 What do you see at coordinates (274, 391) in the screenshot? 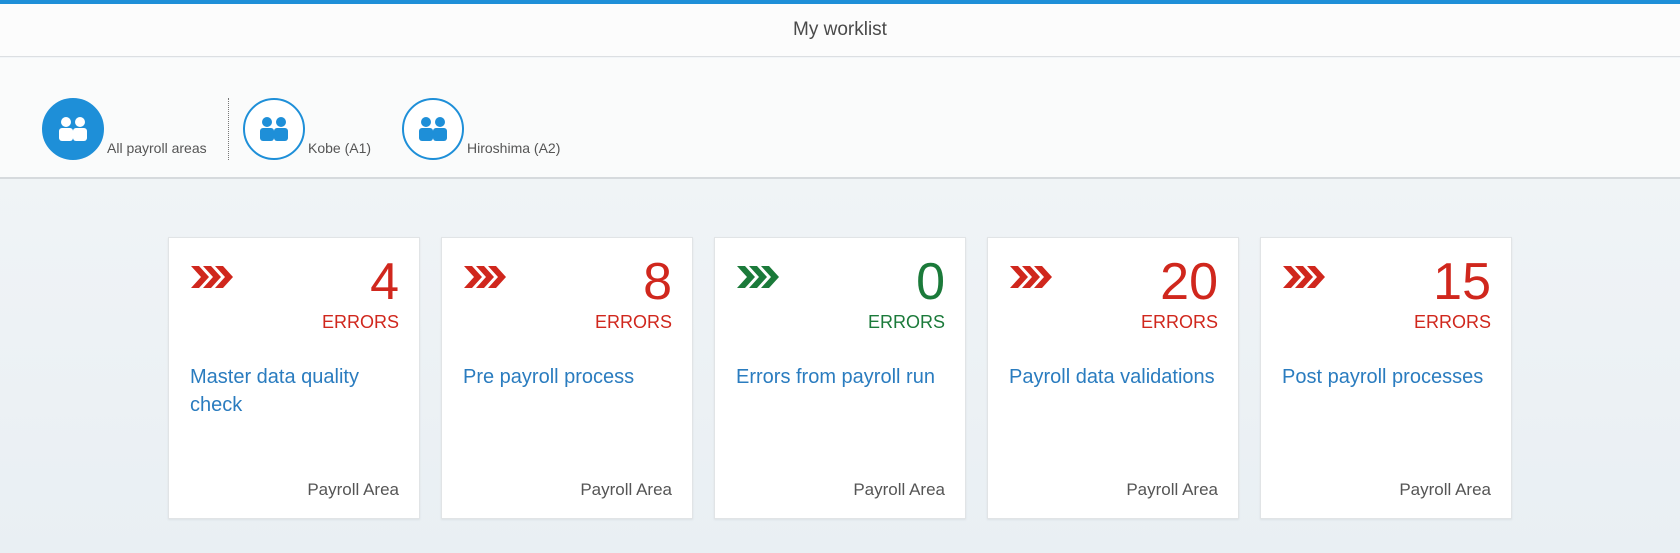
I see `tile-title: Master data quality check` at bounding box center [274, 391].